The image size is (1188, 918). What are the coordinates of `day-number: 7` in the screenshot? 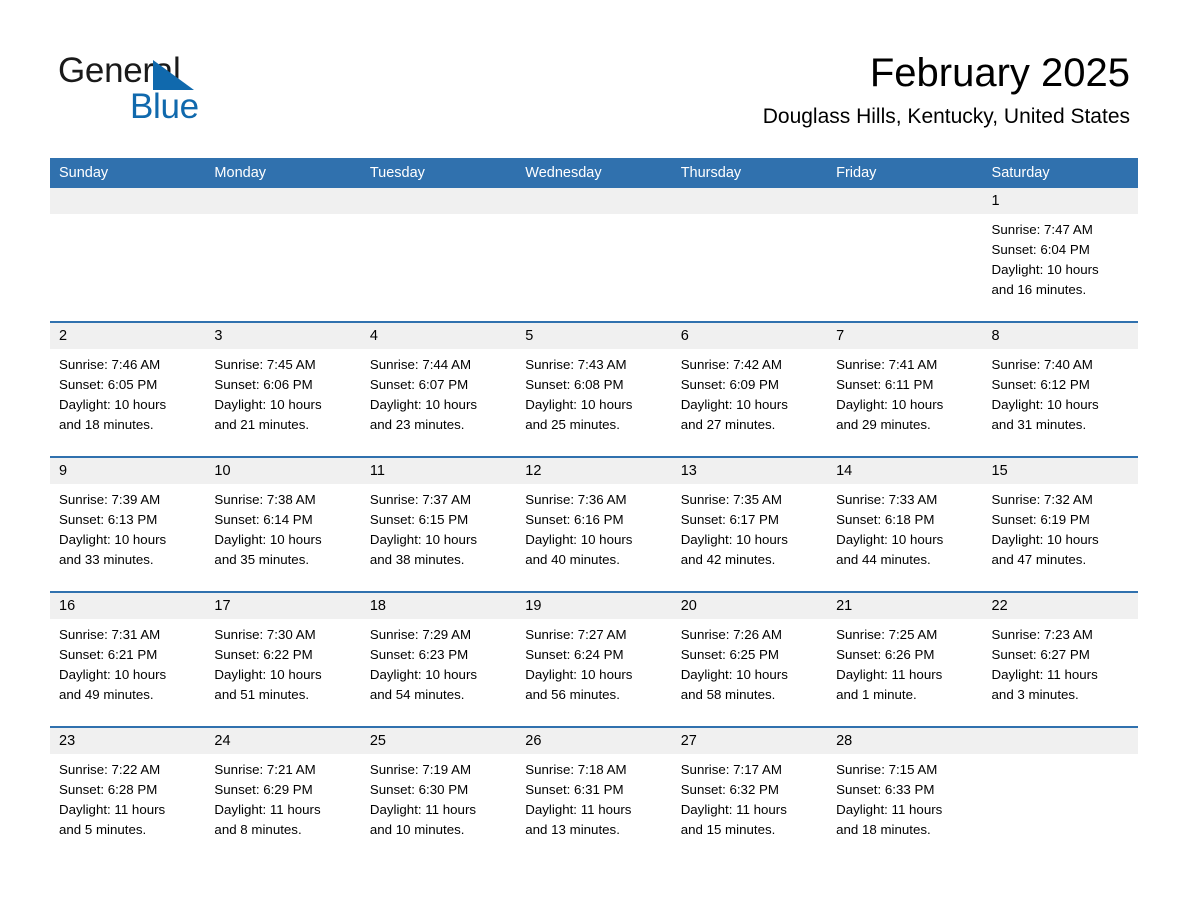 It's located at (905, 336).